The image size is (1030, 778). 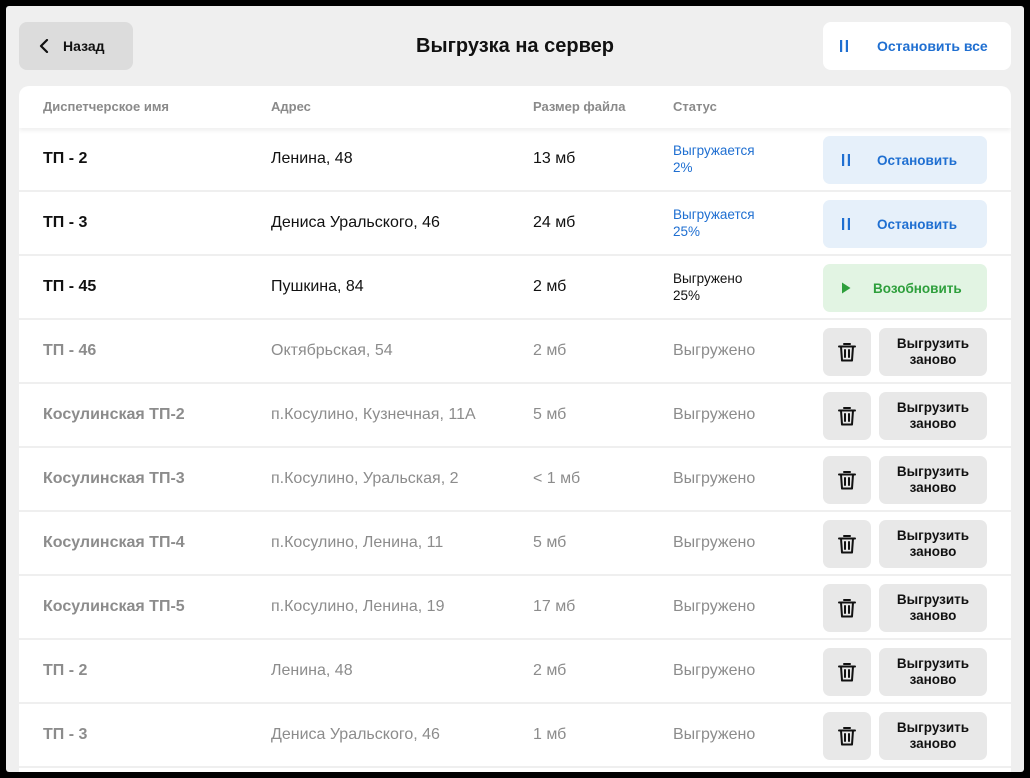 I want to click on column-header-size: Размер файла, so click(x=579, y=106).